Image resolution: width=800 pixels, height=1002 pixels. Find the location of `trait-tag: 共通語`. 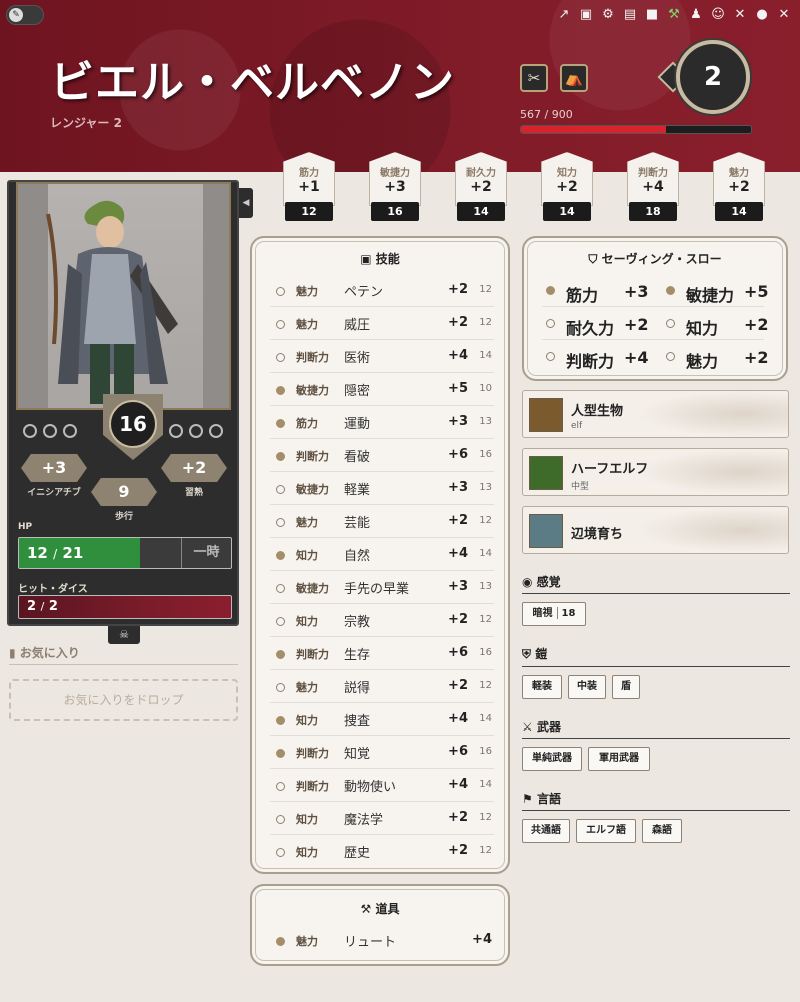

trait-tag: 共通語 is located at coordinates (546, 831).